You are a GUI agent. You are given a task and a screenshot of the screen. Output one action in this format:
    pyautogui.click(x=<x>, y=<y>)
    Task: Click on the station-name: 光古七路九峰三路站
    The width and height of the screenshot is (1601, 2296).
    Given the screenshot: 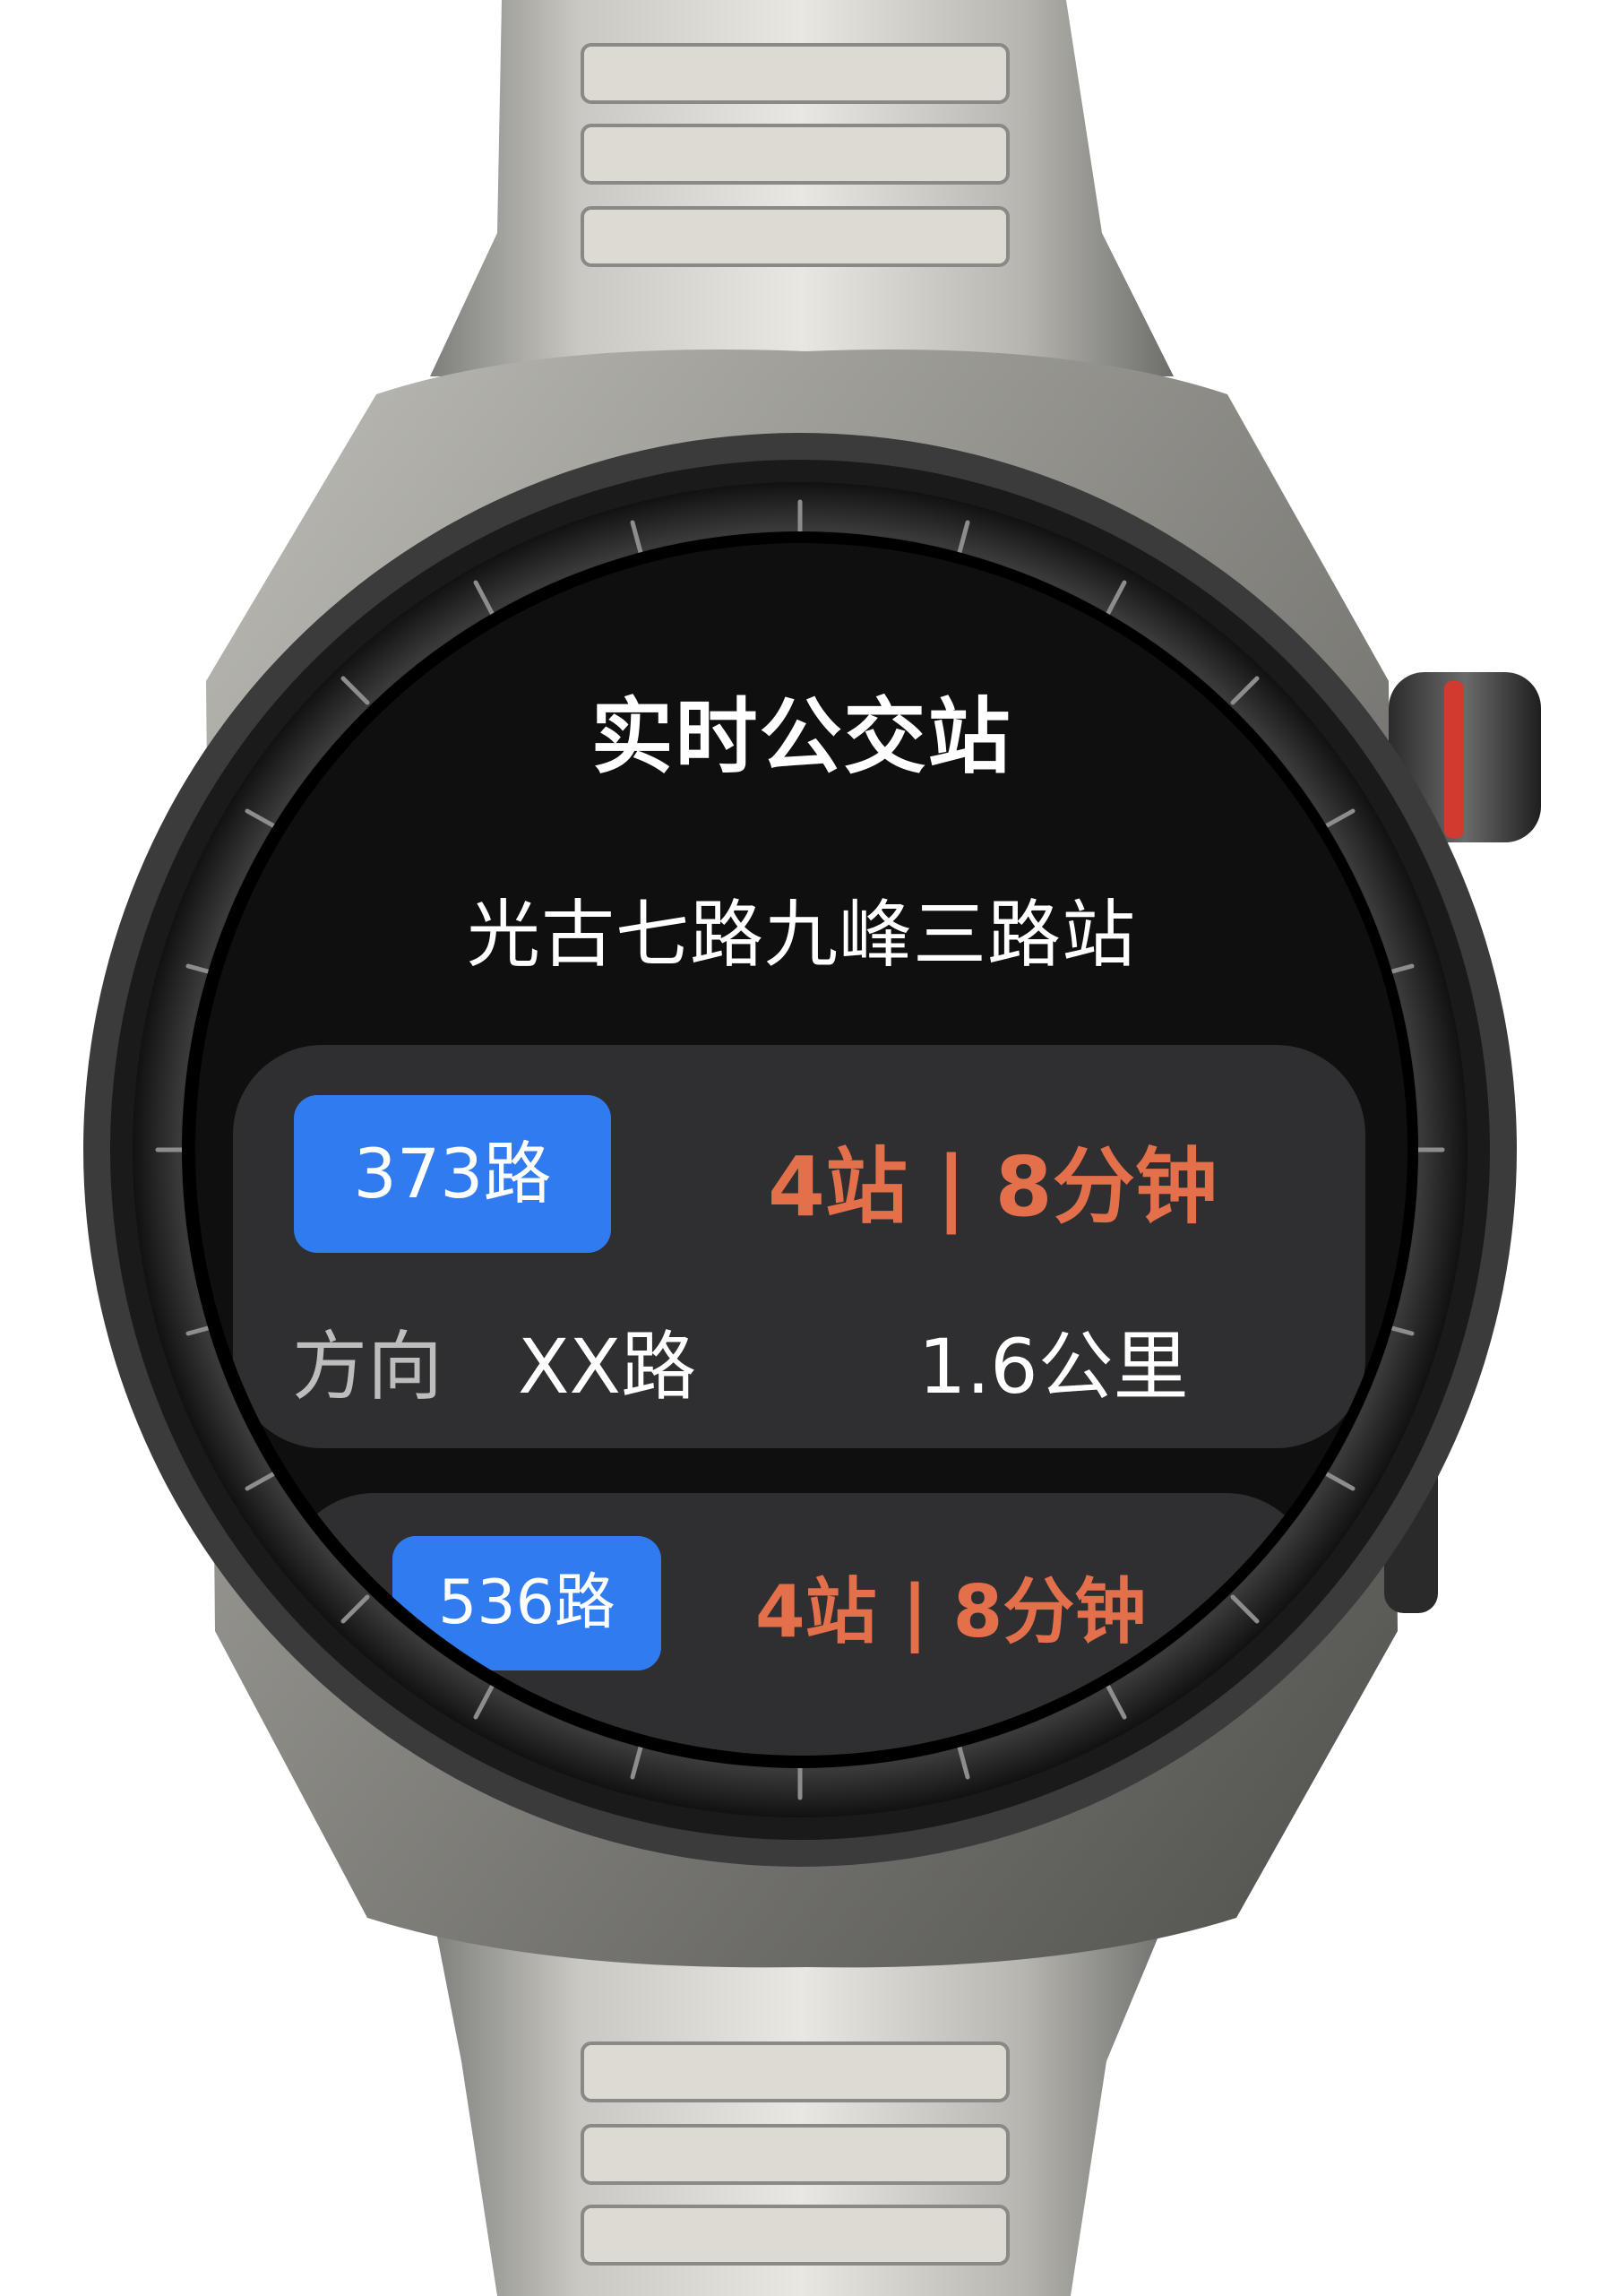 What is the action you would take?
    pyautogui.click(x=801, y=935)
    